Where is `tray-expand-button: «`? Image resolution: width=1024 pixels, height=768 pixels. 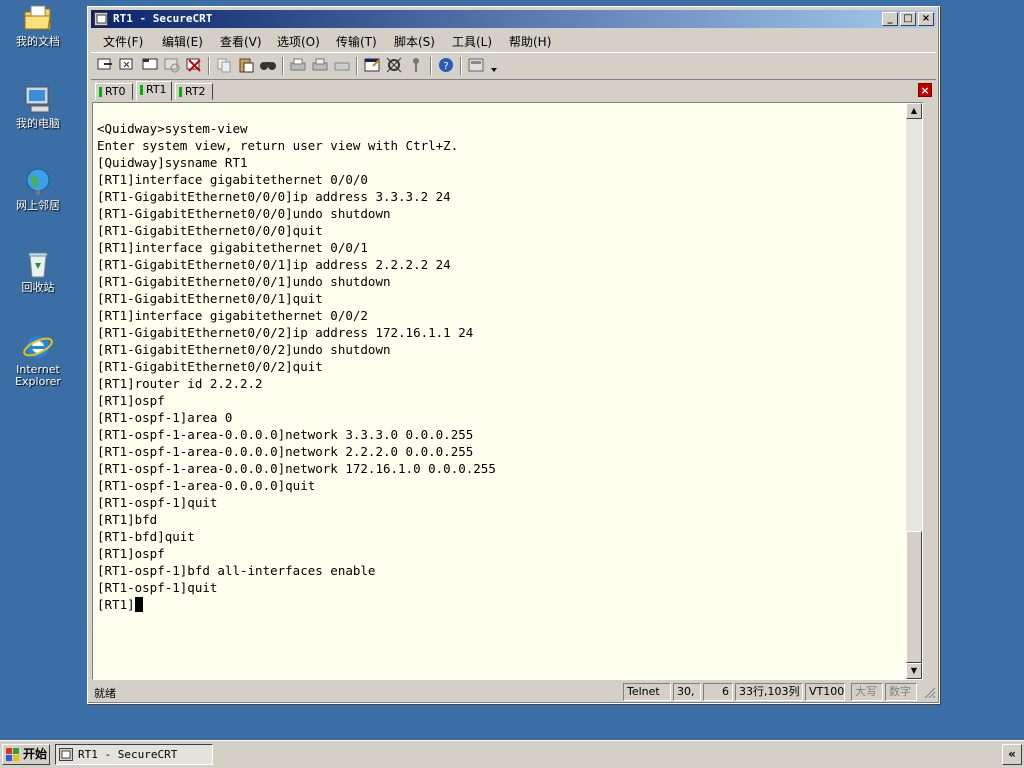 tray-expand-button: « is located at coordinates (1012, 754).